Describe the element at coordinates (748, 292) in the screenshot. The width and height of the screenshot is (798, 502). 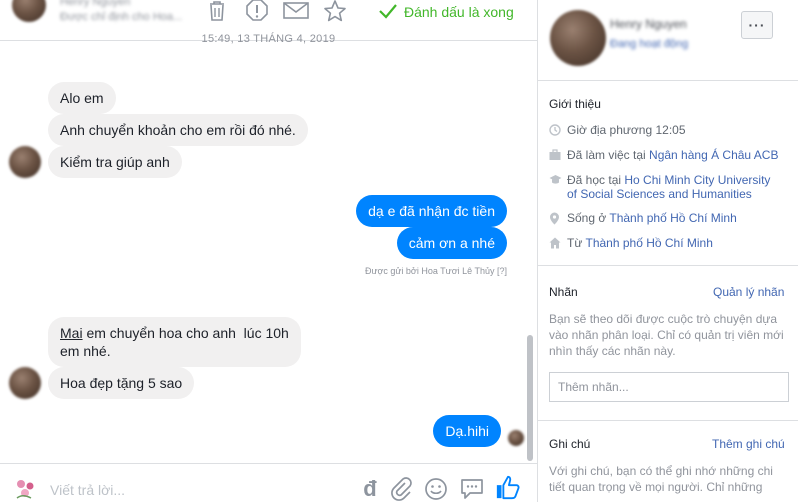
I see `manage-labels-link: Quản lý nhãn` at that location.